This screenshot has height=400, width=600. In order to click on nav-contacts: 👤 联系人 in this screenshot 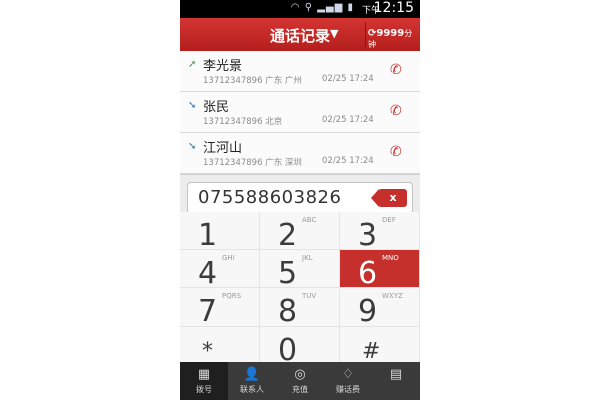, I will do `click(252, 381)`.